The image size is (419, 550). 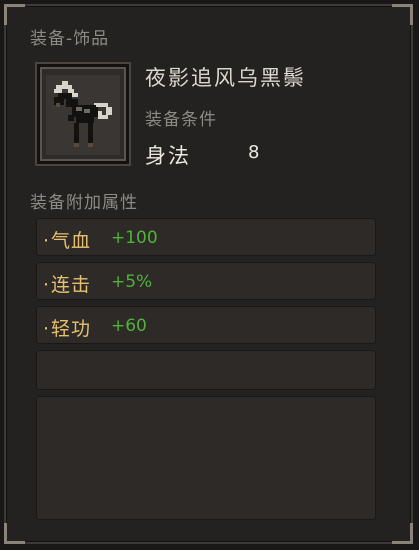 What do you see at coordinates (206, 237) in the screenshot?
I see `attribute-row: ·气血 +100` at bounding box center [206, 237].